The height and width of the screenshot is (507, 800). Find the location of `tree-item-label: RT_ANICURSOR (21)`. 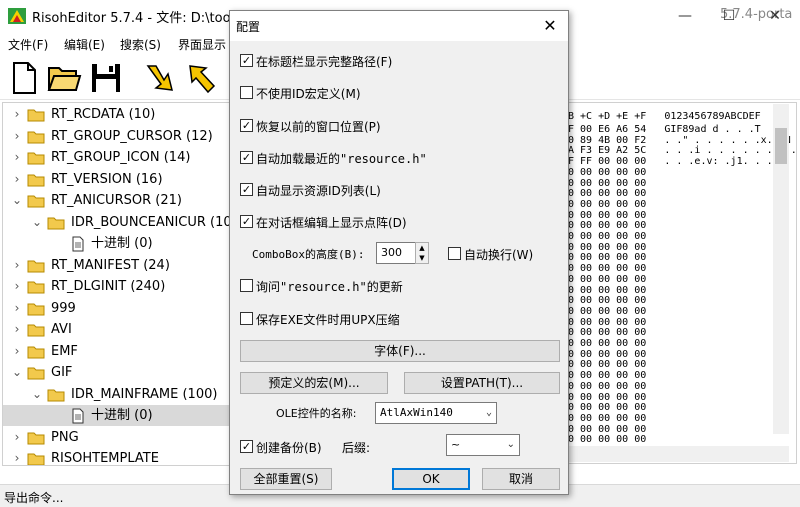

tree-item-label: RT_ANICURSOR (21) is located at coordinates (116, 200).